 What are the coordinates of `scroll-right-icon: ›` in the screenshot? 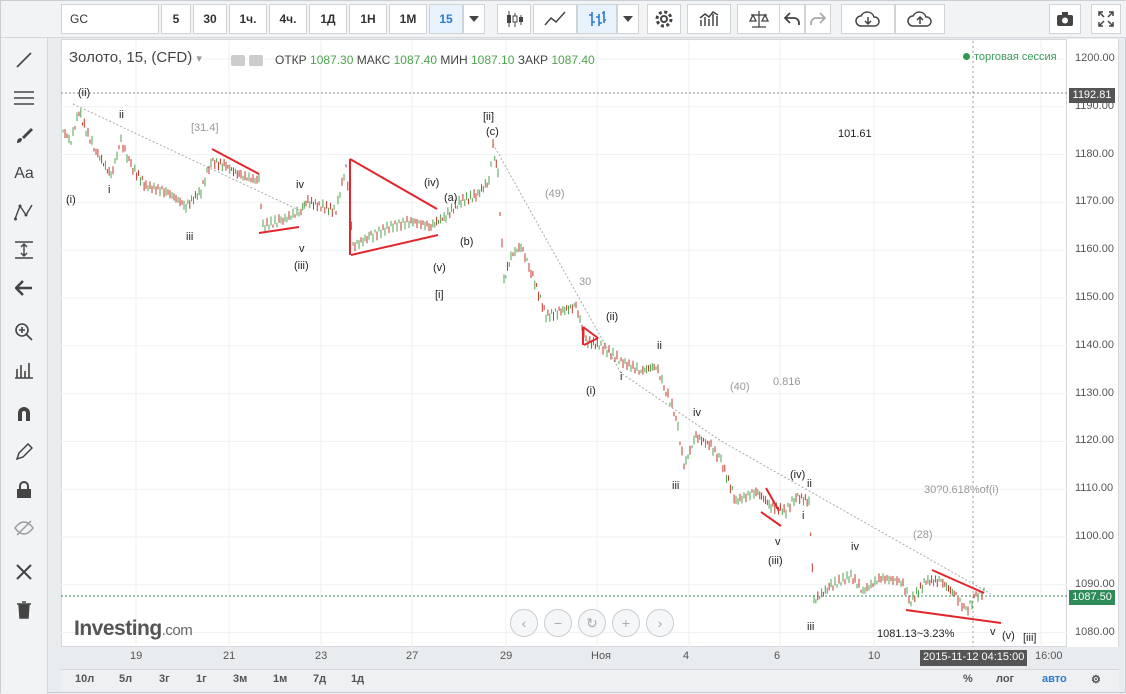 It's located at (660, 623).